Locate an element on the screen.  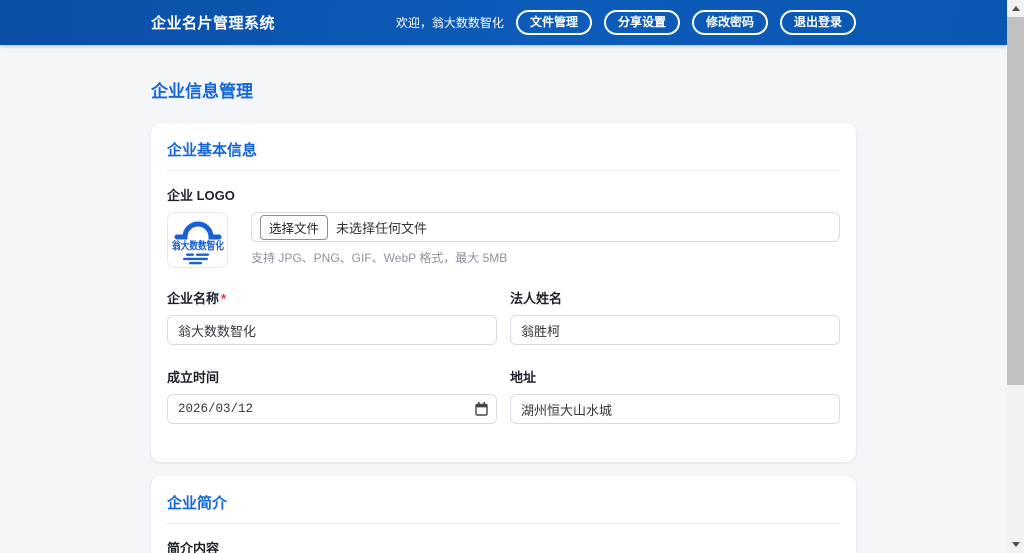
founded-date-wrapper is located at coordinates (332, 409).